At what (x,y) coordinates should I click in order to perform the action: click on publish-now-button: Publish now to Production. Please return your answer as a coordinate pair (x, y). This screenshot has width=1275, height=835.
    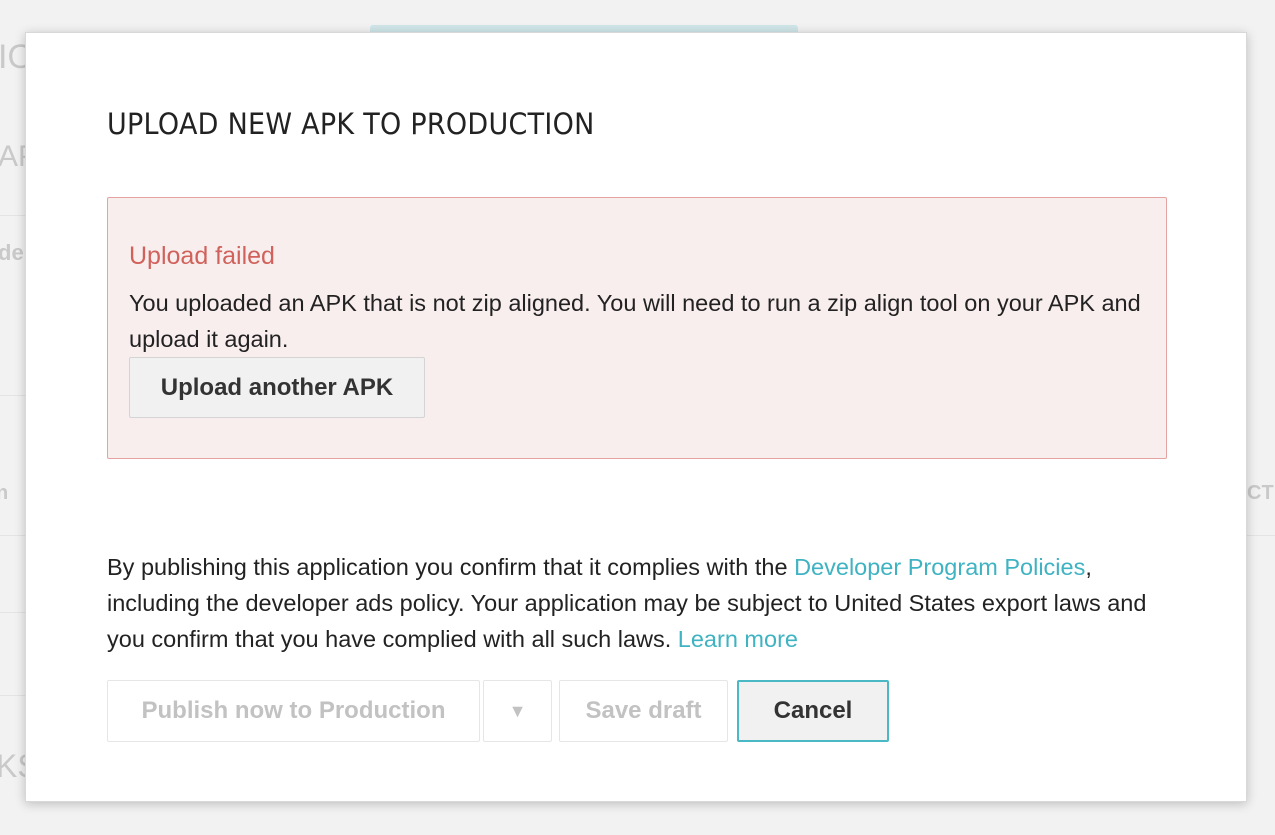
    Looking at the image, I should click on (293, 711).